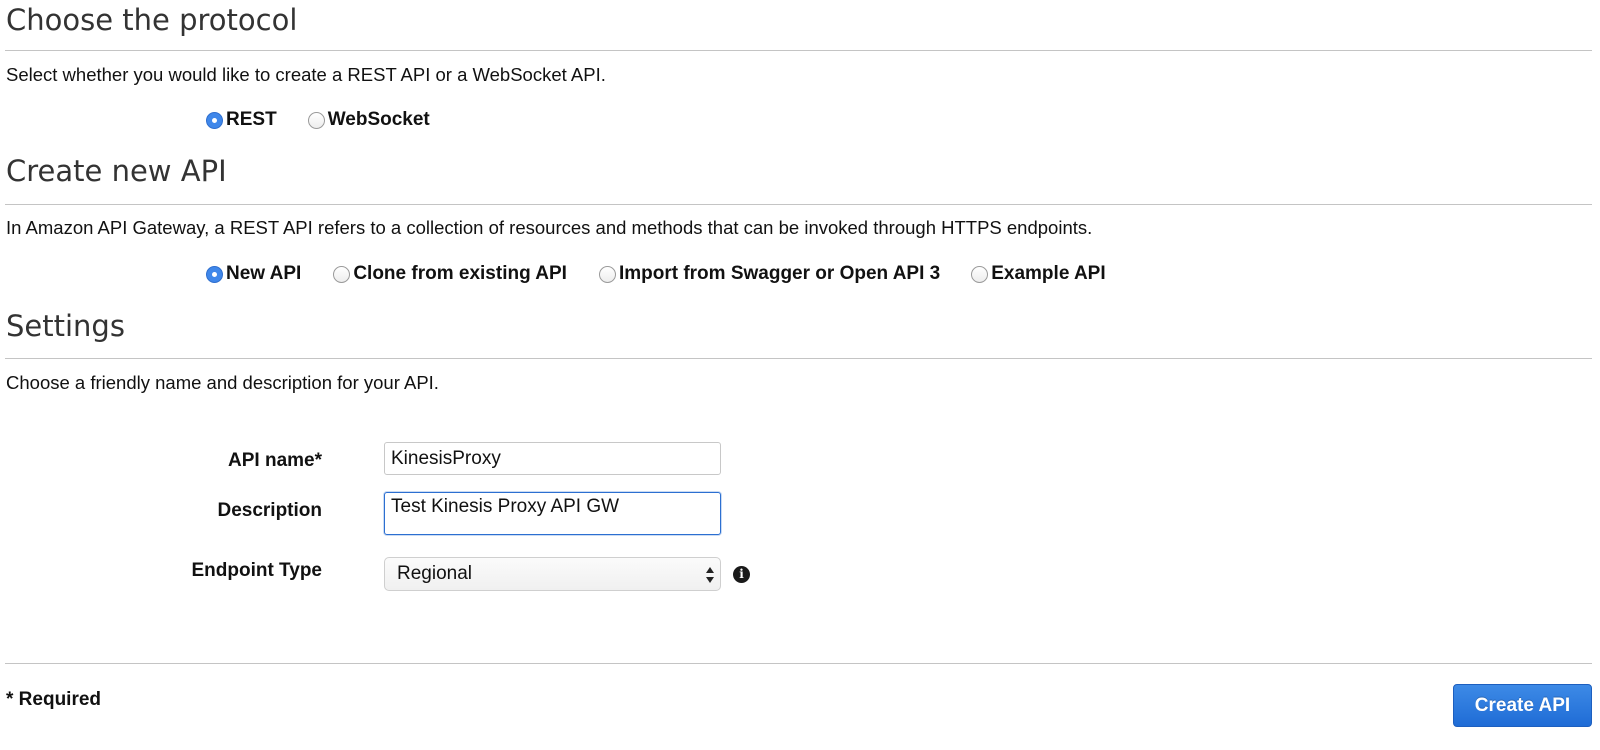 The width and height of the screenshot is (1600, 750). I want to click on protocol-divider, so click(798, 50).